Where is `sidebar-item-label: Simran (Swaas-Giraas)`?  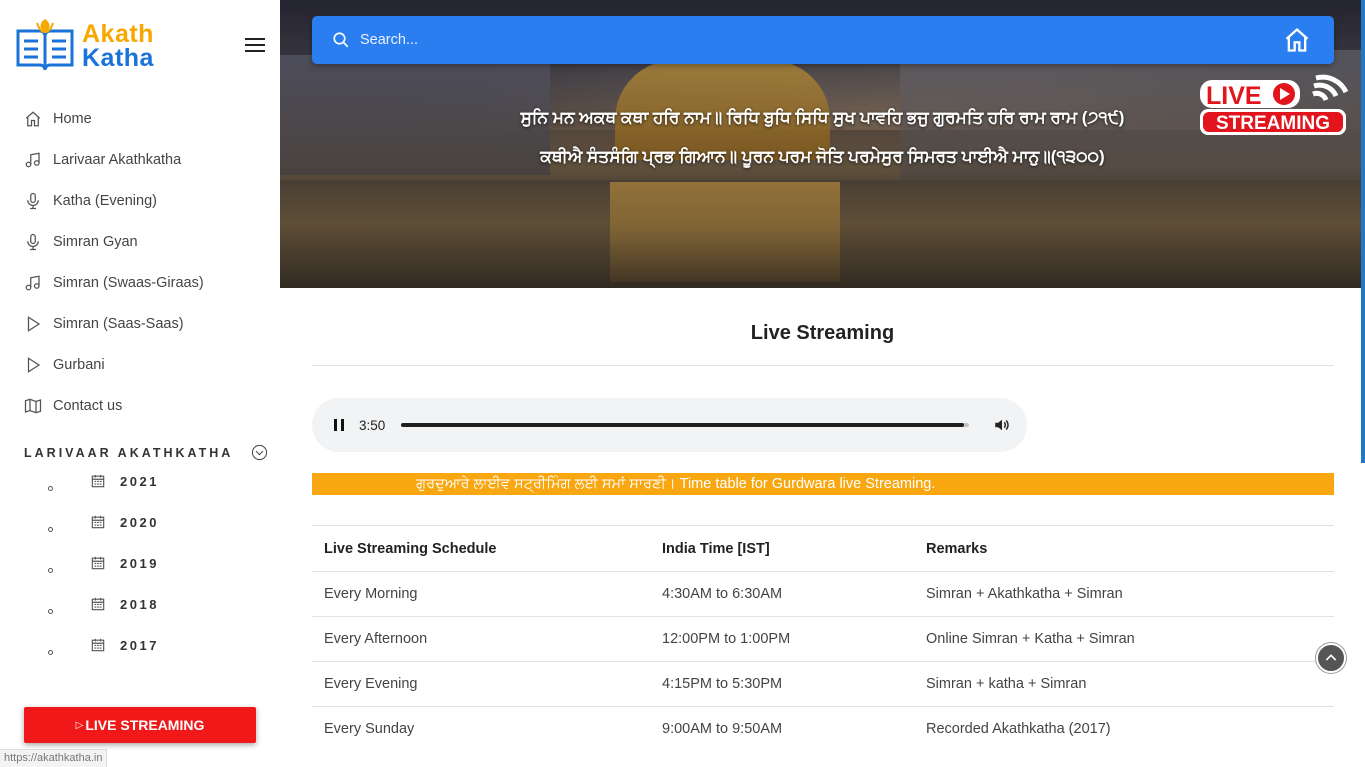
sidebar-item-label: Simran (Swaas-Giraas) is located at coordinates (128, 282).